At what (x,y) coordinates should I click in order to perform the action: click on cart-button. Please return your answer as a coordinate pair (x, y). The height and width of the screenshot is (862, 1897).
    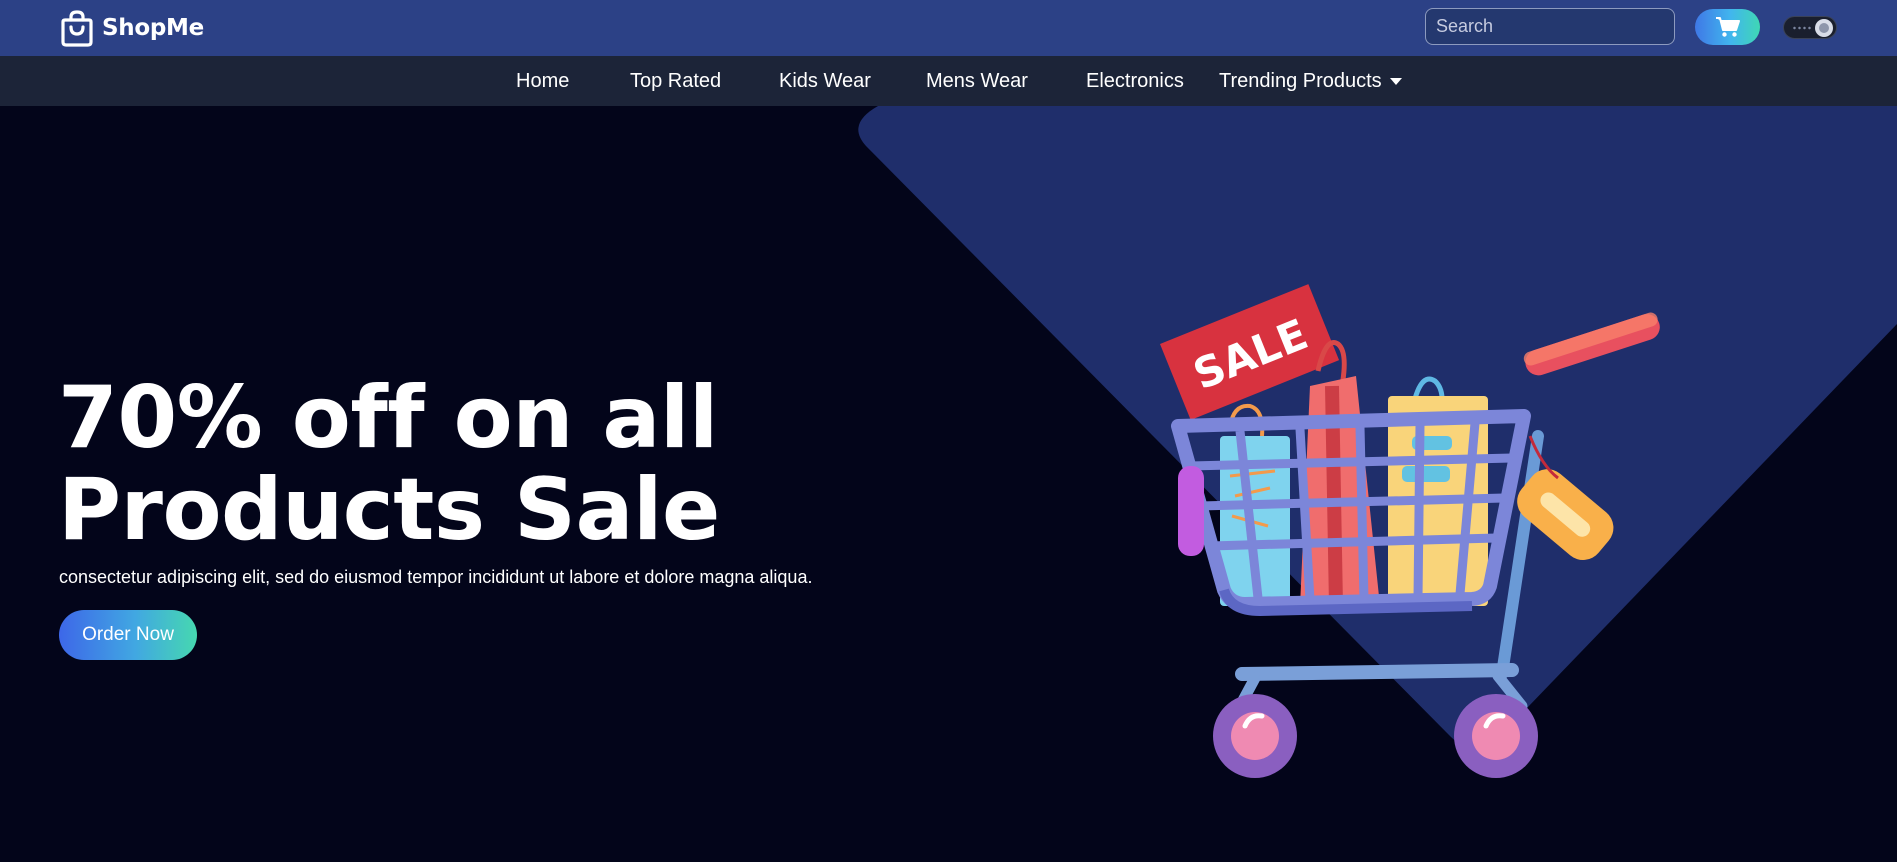
    Looking at the image, I should click on (1727, 27).